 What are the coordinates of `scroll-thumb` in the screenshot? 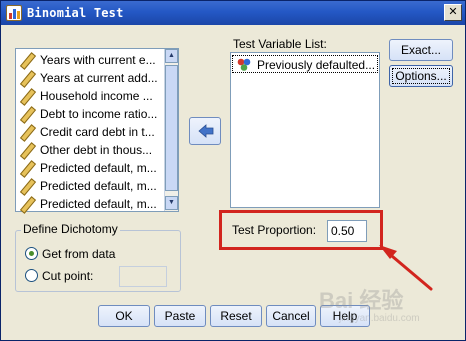 It's located at (171, 128).